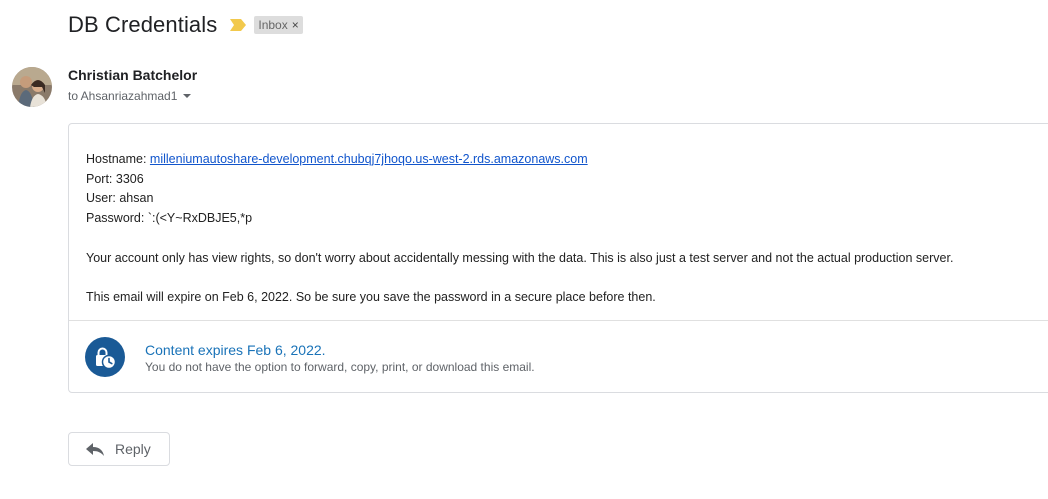  Describe the element at coordinates (133, 449) in the screenshot. I see `reply-label: Reply` at that location.